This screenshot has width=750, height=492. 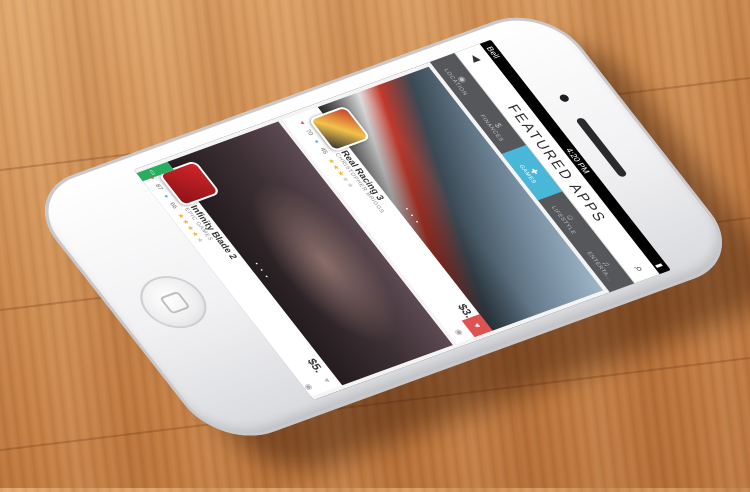 I want to click on front-camera, so click(x=564, y=98).